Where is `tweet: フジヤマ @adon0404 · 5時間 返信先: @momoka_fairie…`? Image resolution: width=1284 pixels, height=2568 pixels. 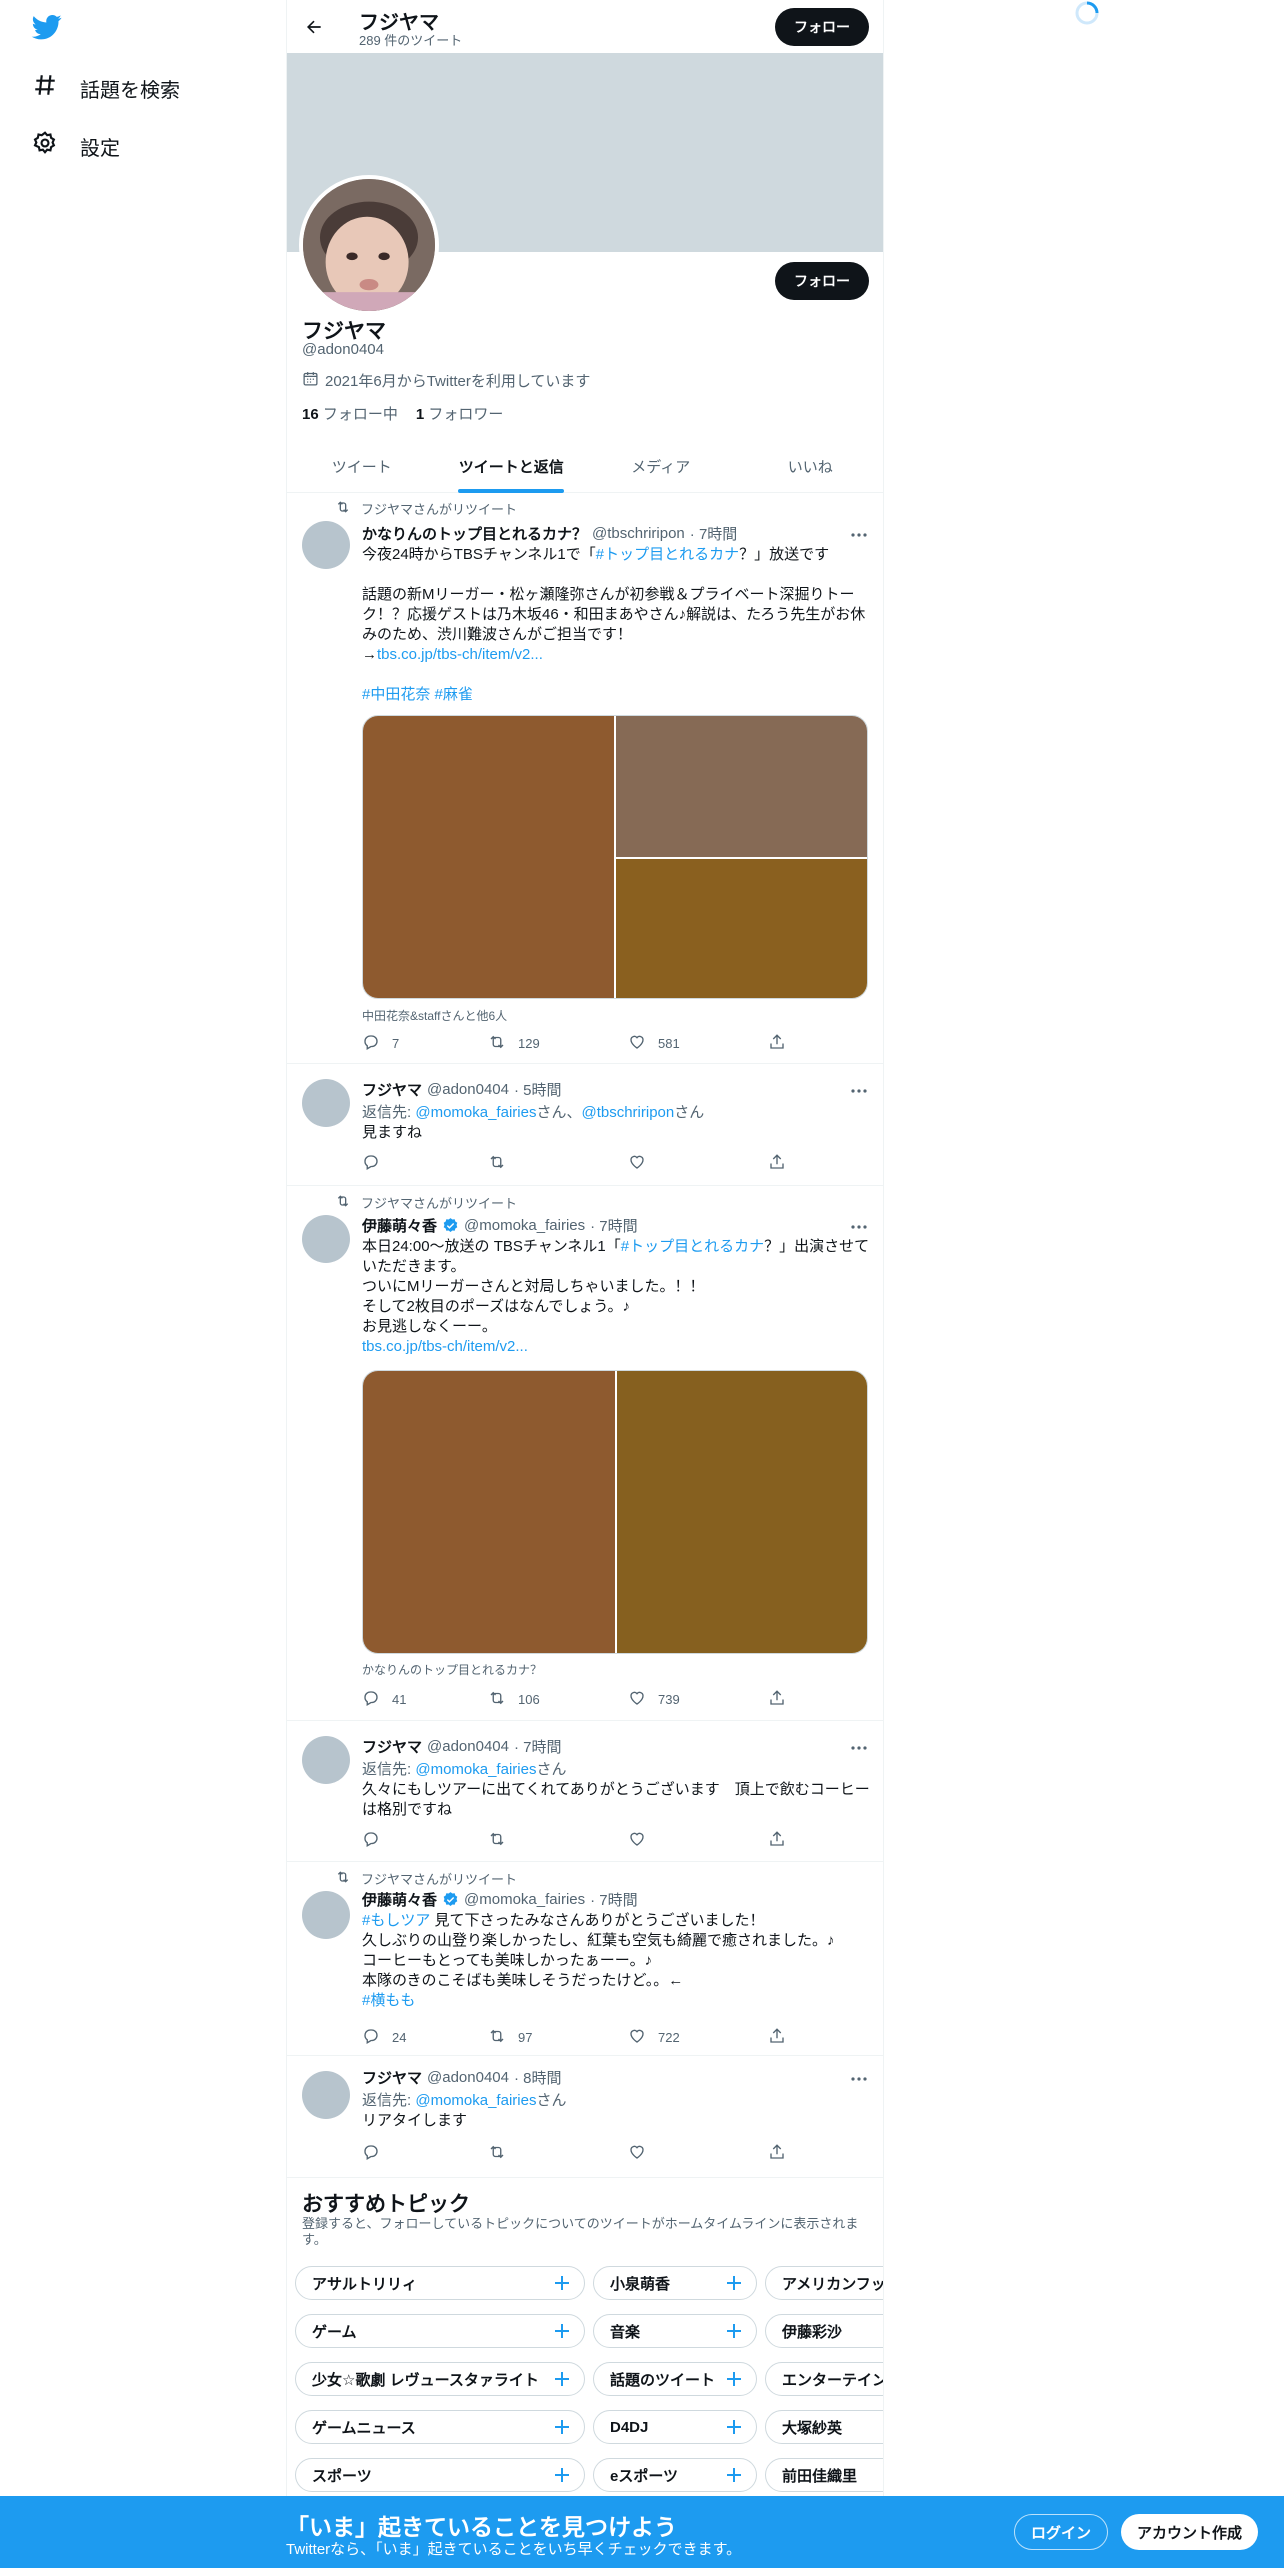 tweet: フジヤマ @adon0404 · 5時間 返信先: @momoka_fairie… is located at coordinates (585, 1125).